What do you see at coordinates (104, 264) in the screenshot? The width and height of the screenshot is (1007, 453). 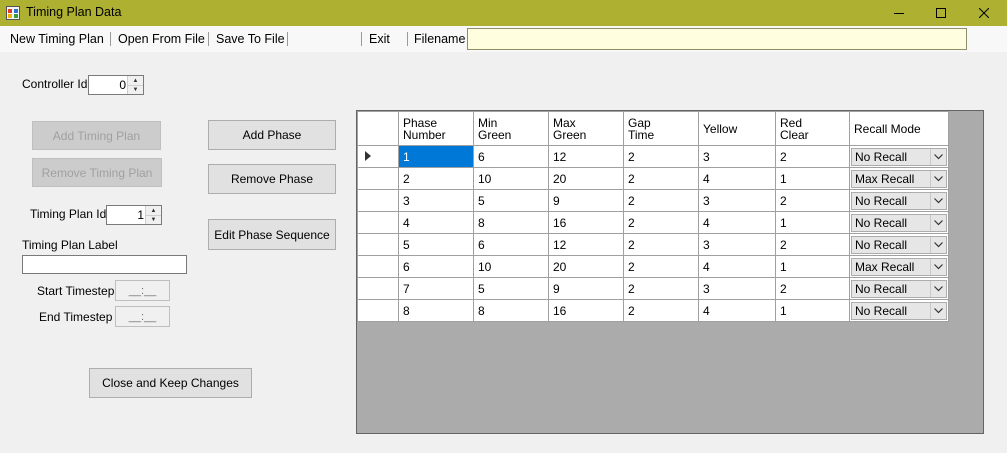 I see `timing-plan-label-input` at bounding box center [104, 264].